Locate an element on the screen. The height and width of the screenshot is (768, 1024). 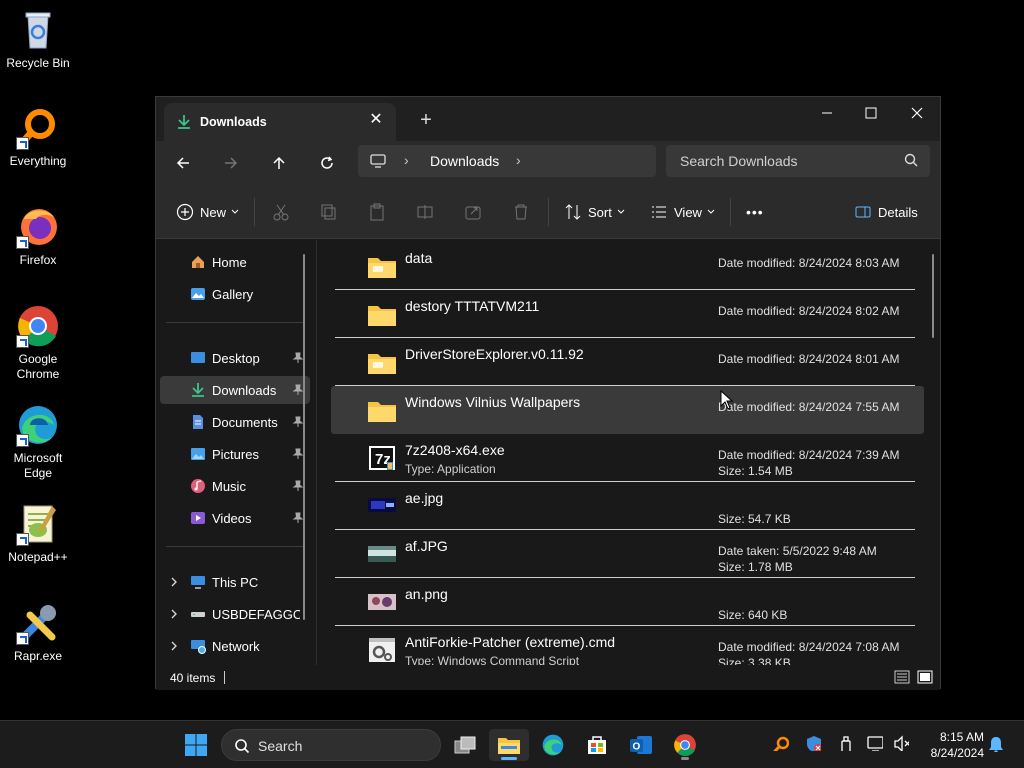
file-name: data is located at coordinates (419, 258).